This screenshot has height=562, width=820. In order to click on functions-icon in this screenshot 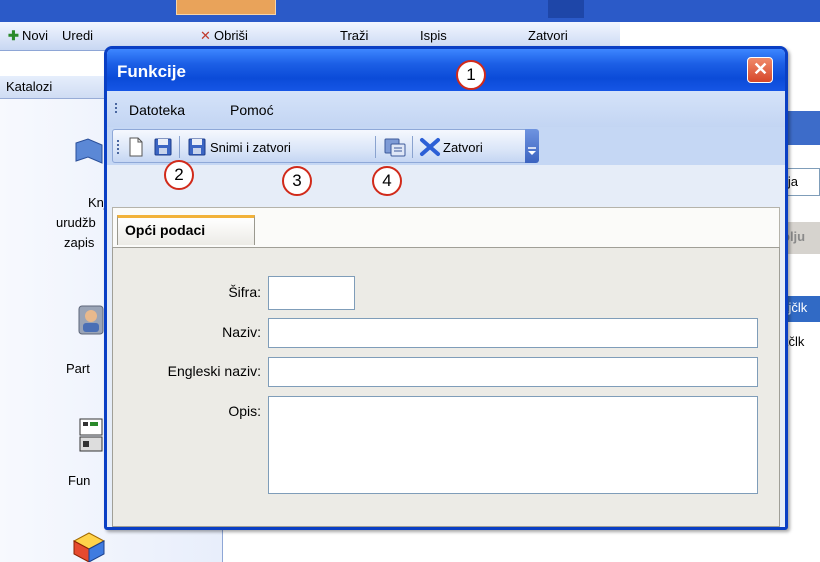, I will do `click(91, 435)`.